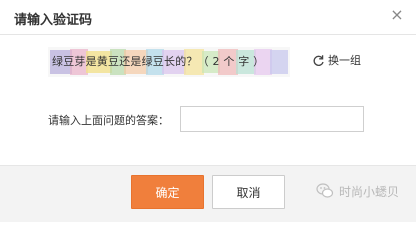 The height and width of the screenshot is (240, 416). Describe the element at coordinates (158, 61) in the screenshot. I see `captcha-question: 绿豆芽是黄豆还是绿豆长的？（ 2 个 字 ）` at that location.